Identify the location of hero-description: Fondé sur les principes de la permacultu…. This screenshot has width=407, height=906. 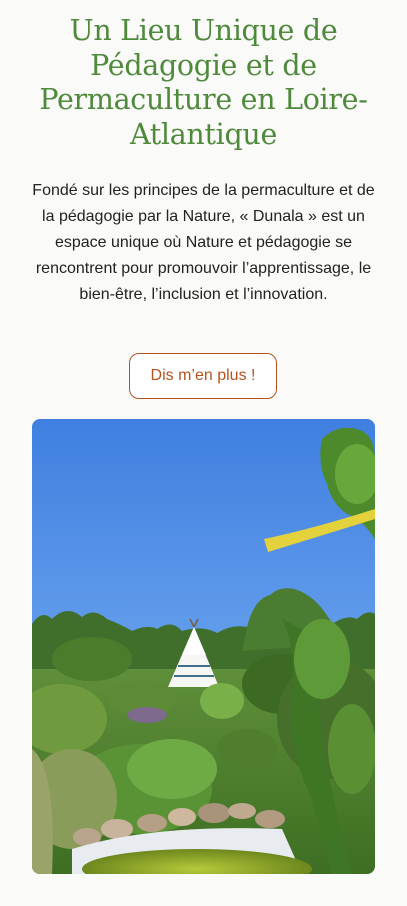
(203, 242).